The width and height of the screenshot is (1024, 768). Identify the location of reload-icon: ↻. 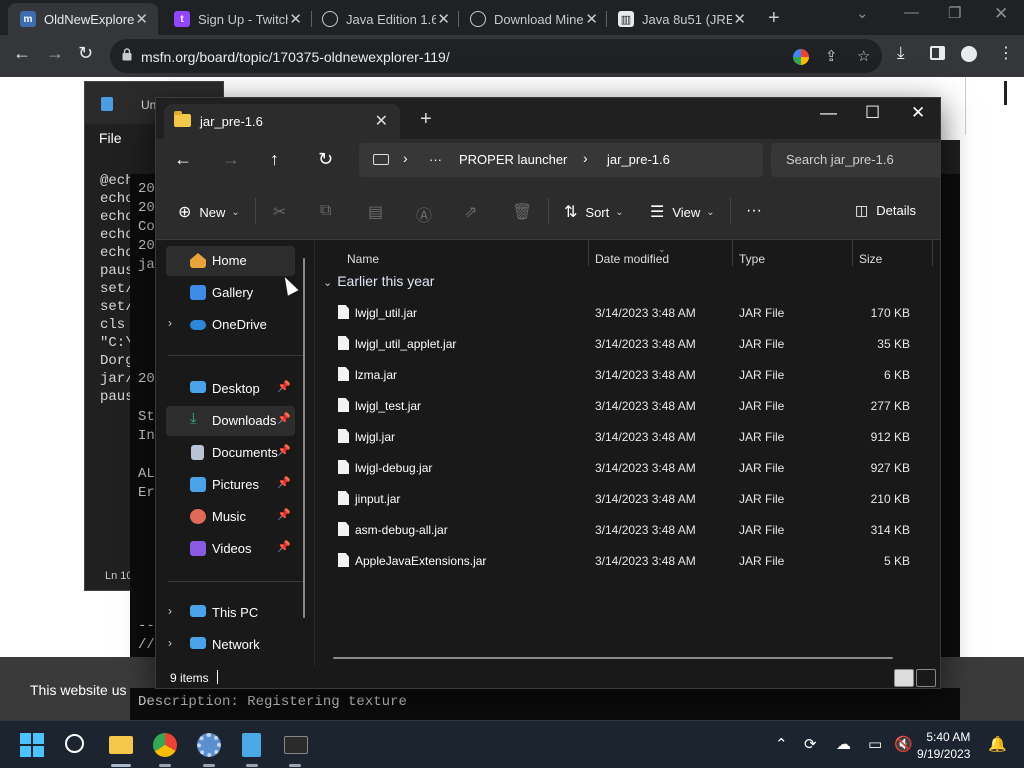
(85, 53).